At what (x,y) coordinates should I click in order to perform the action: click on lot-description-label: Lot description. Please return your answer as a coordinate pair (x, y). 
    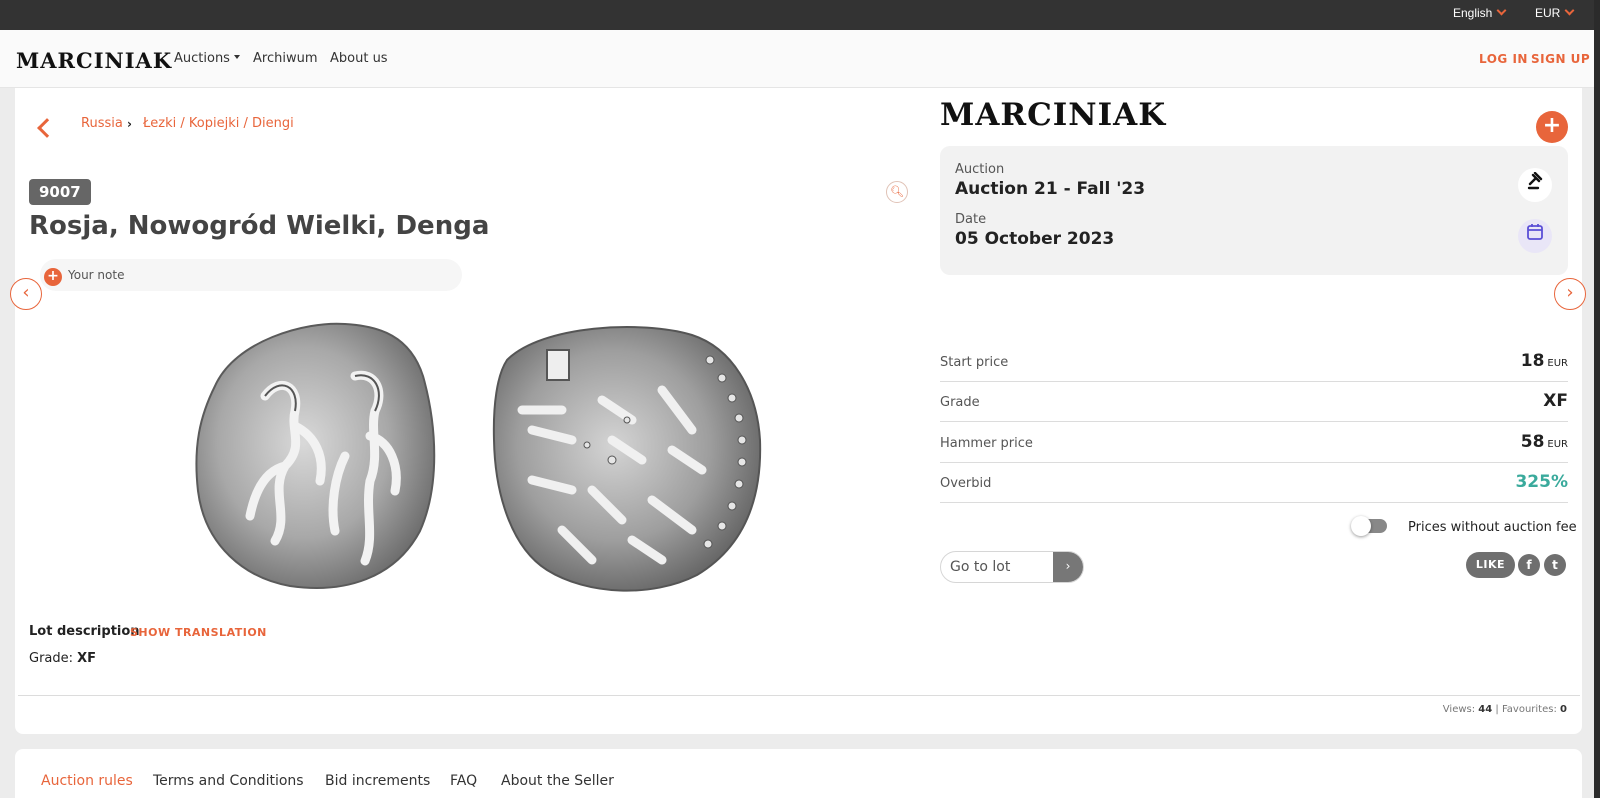
    Looking at the image, I should click on (84, 631).